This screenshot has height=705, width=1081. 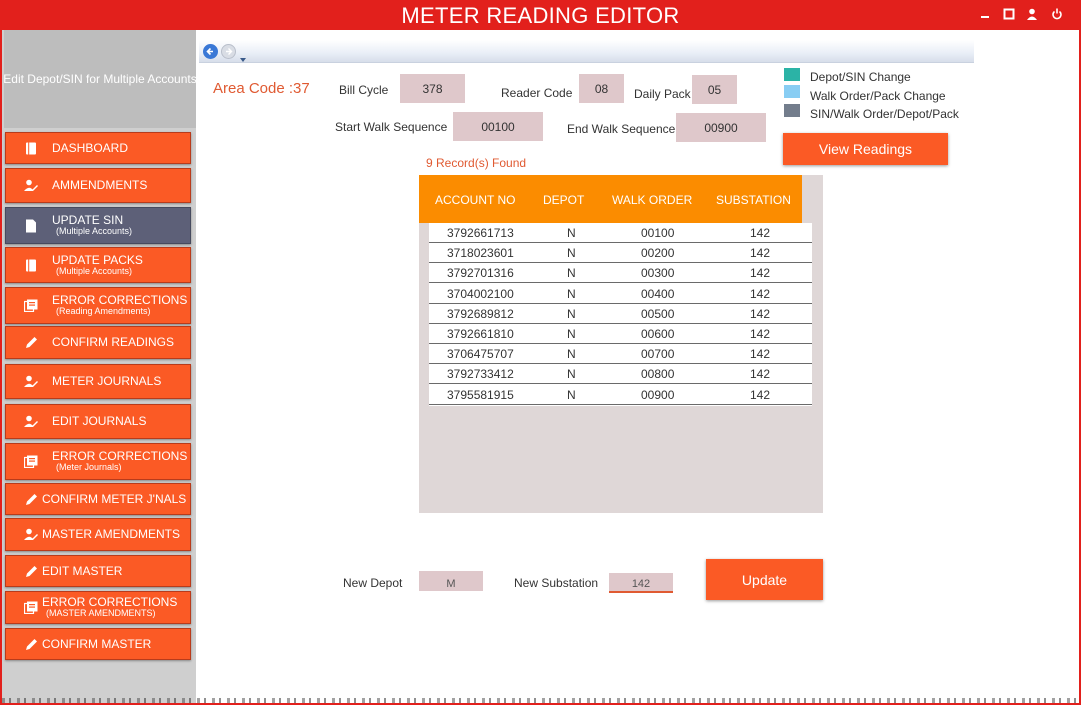 What do you see at coordinates (563, 200) in the screenshot?
I see `column-header-depot: DEPOT` at bounding box center [563, 200].